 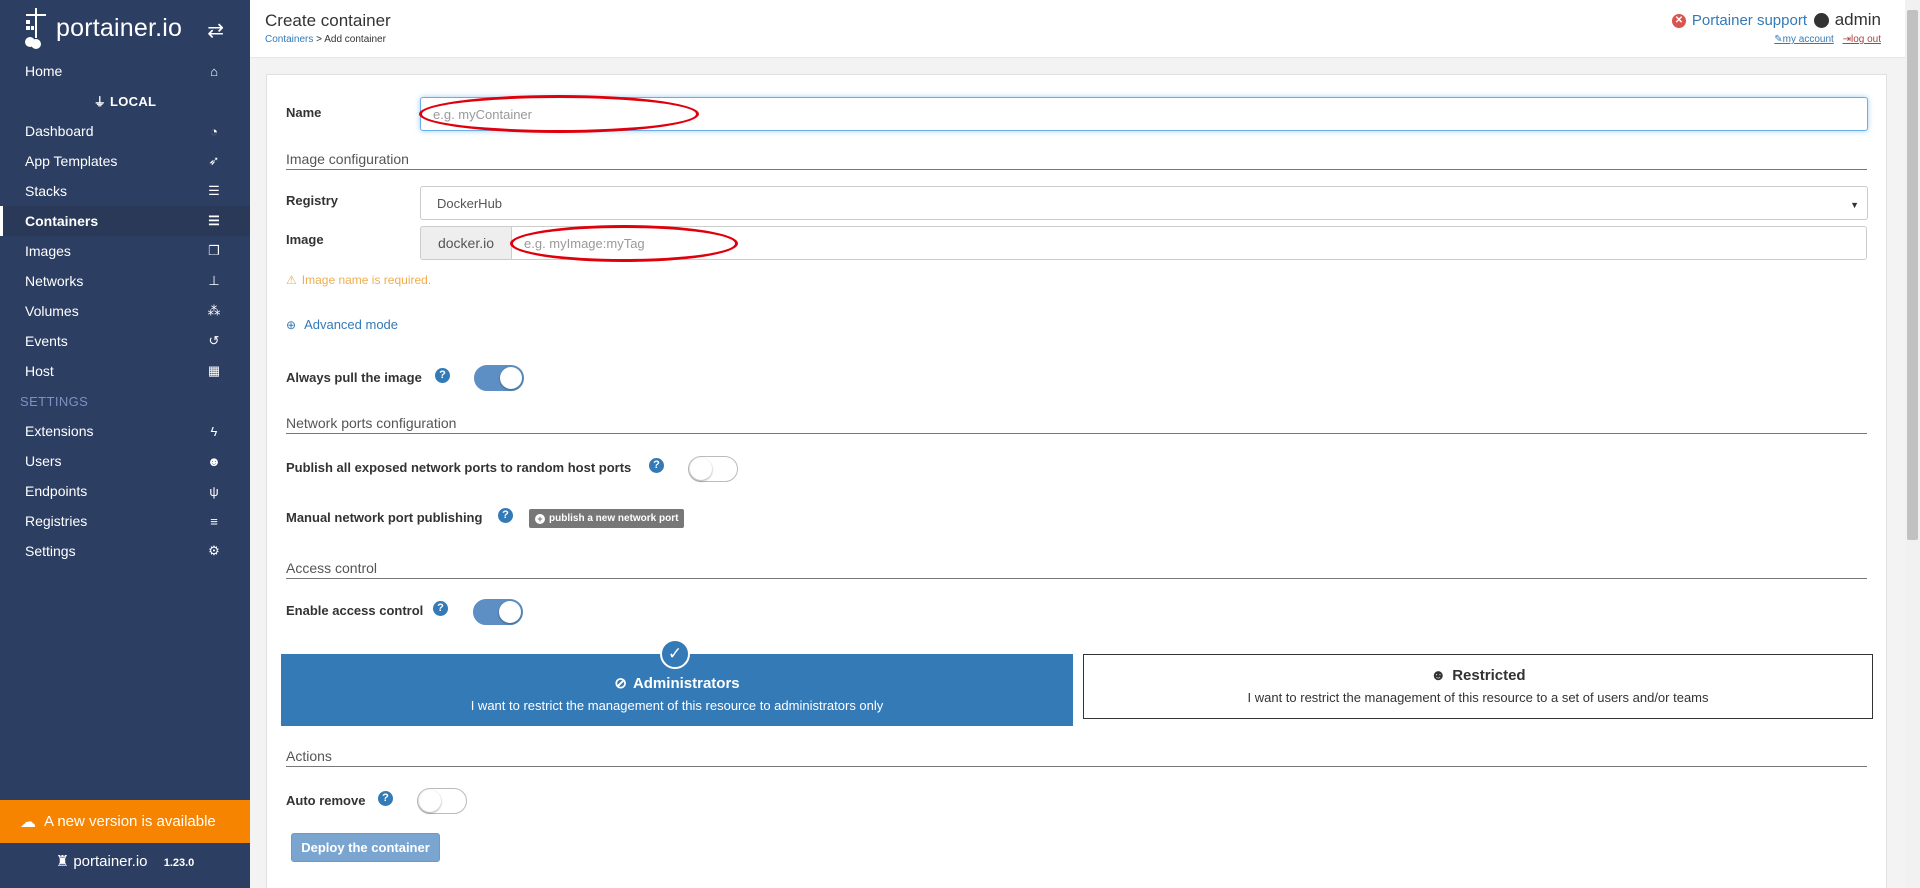 What do you see at coordinates (1478, 675) in the screenshot?
I see `restricted-title: ☻ Restricted` at bounding box center [1478, 675].